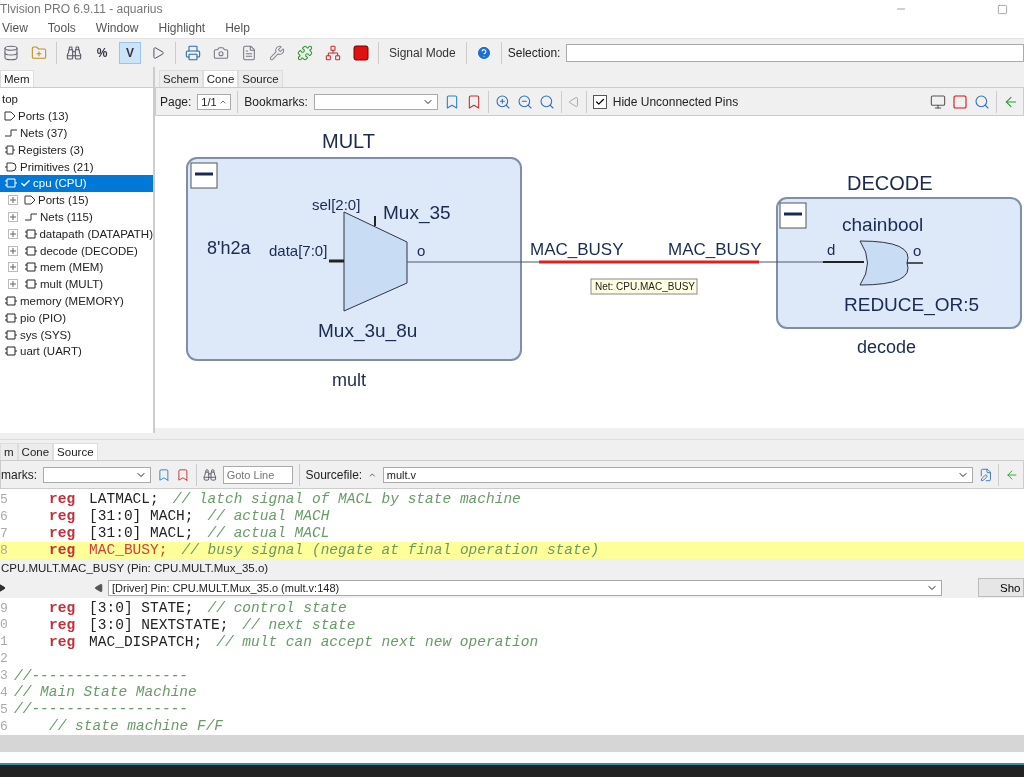 The height and width of the screenshot is (777, 1024). I want to click on code-text: LATMACL;, so click(124, 499).